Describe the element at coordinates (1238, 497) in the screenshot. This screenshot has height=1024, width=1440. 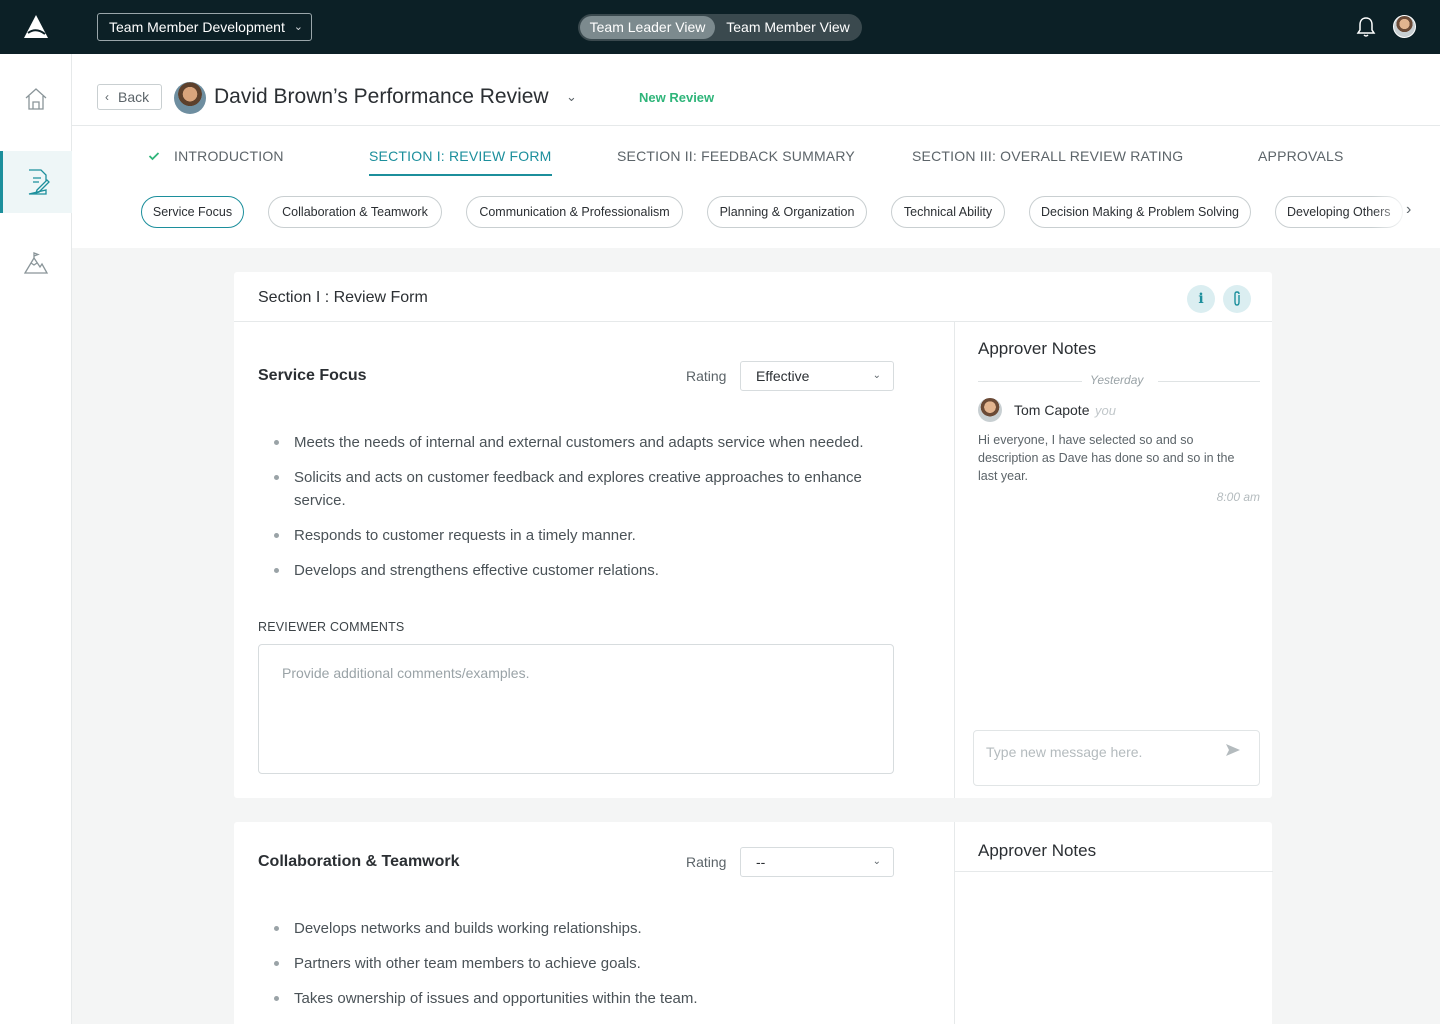
I see `note-time: 8:00 am` at that location.